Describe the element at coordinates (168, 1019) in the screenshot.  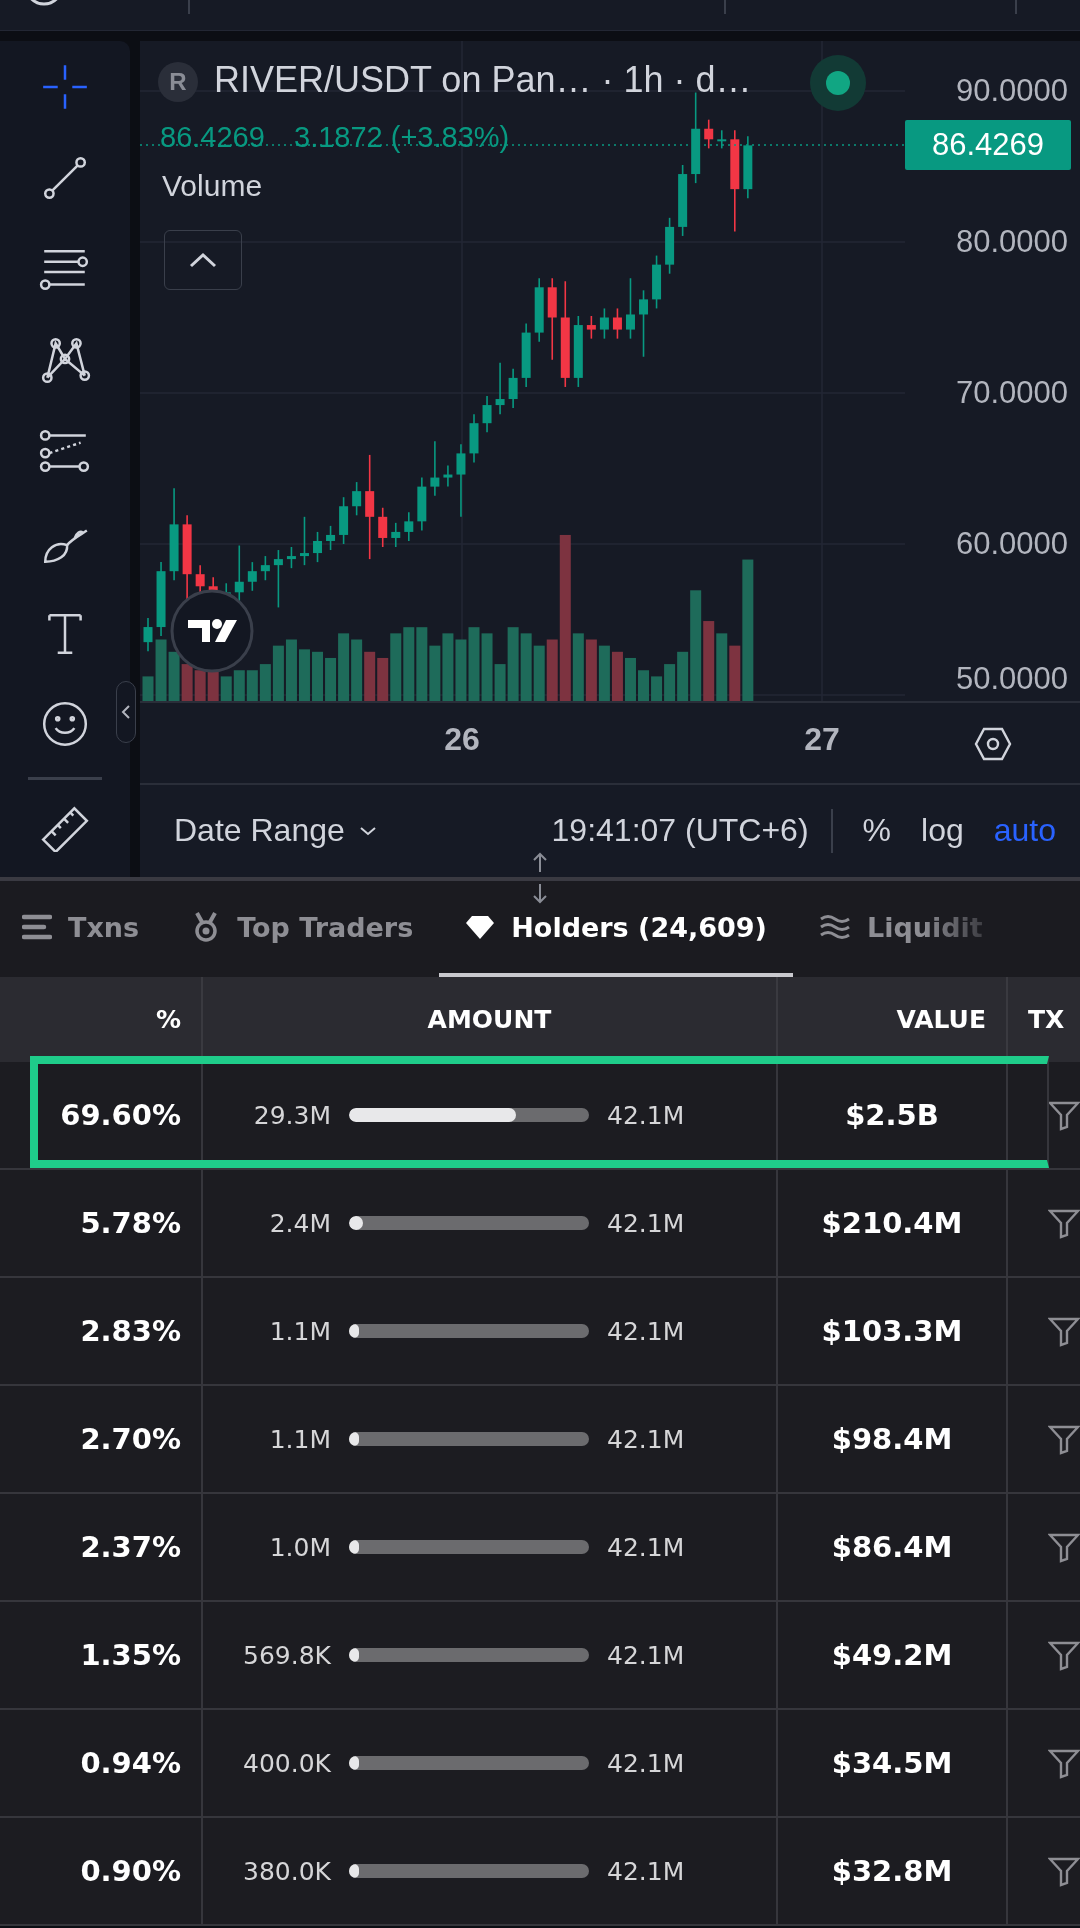
I see `column-header: %` at that location.